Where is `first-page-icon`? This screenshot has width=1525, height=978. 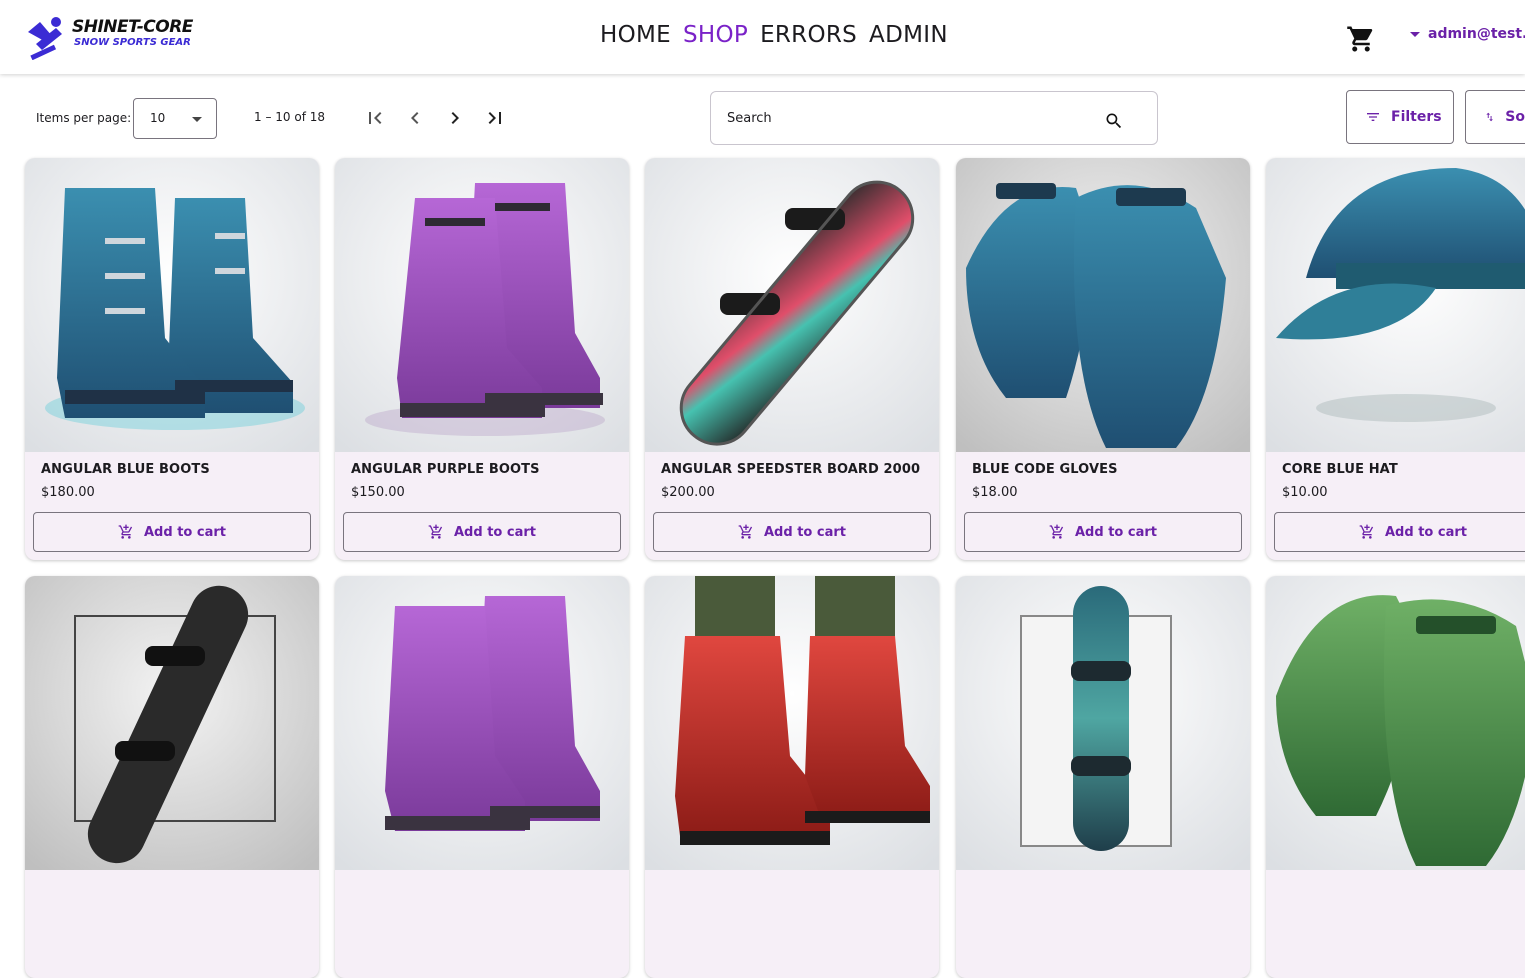
first-page-icon is located at coordinates (375, 118).